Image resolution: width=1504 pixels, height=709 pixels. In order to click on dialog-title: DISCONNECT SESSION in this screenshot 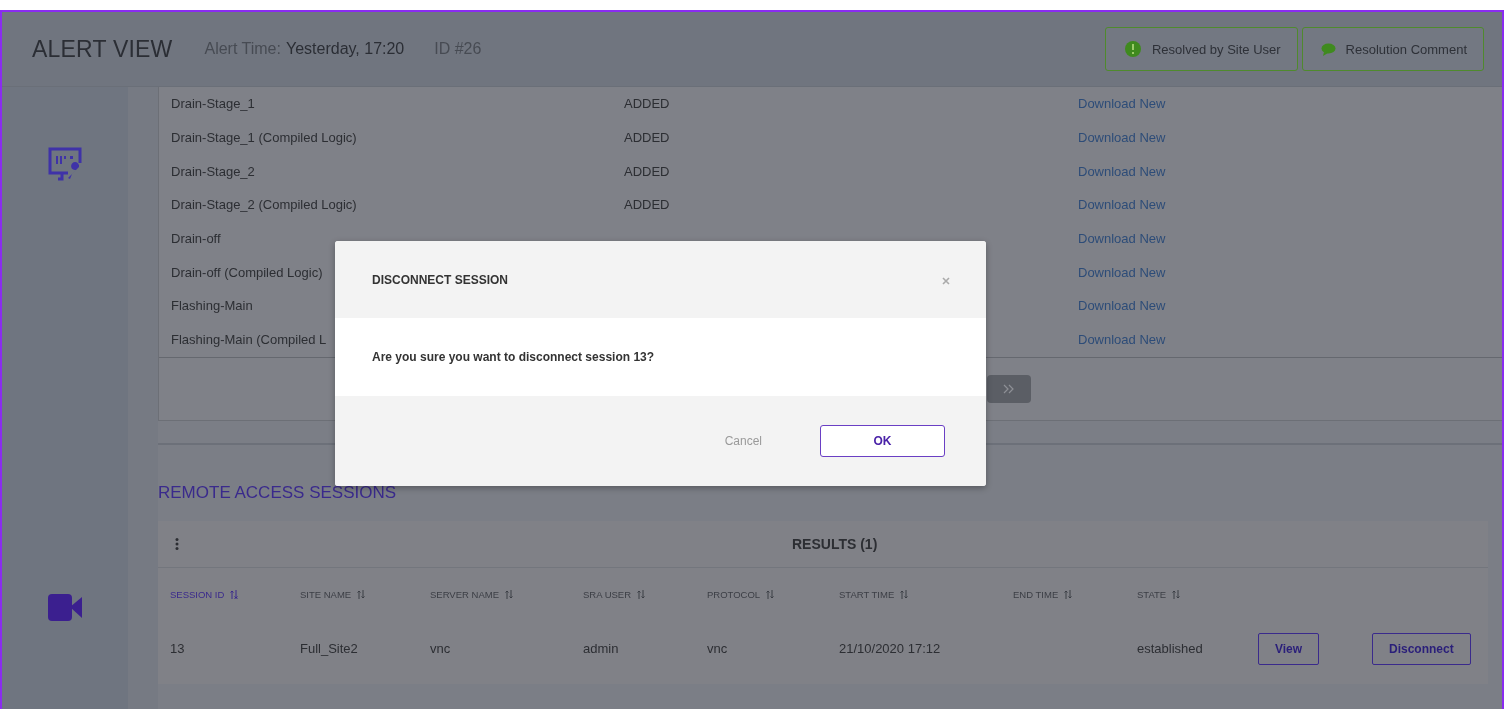, I will do `click(440, 279)`.